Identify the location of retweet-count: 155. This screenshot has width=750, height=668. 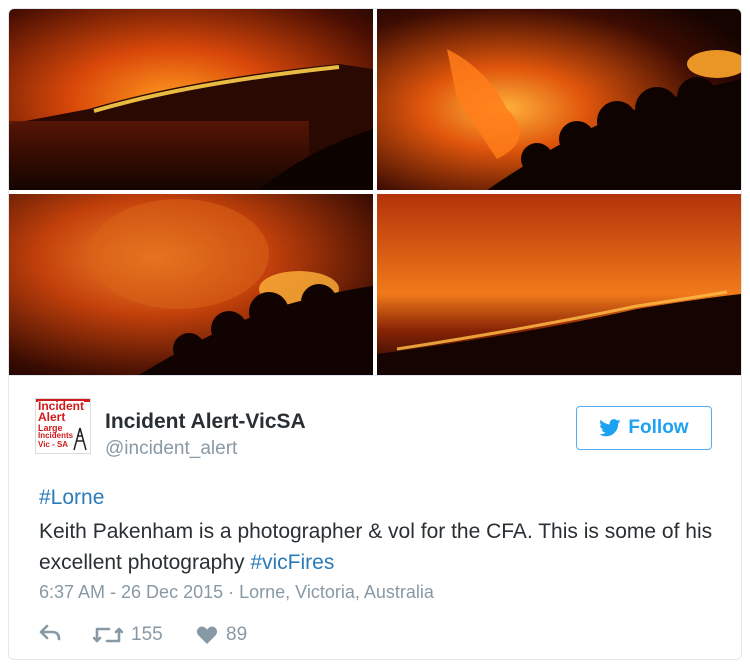
(147, 634).